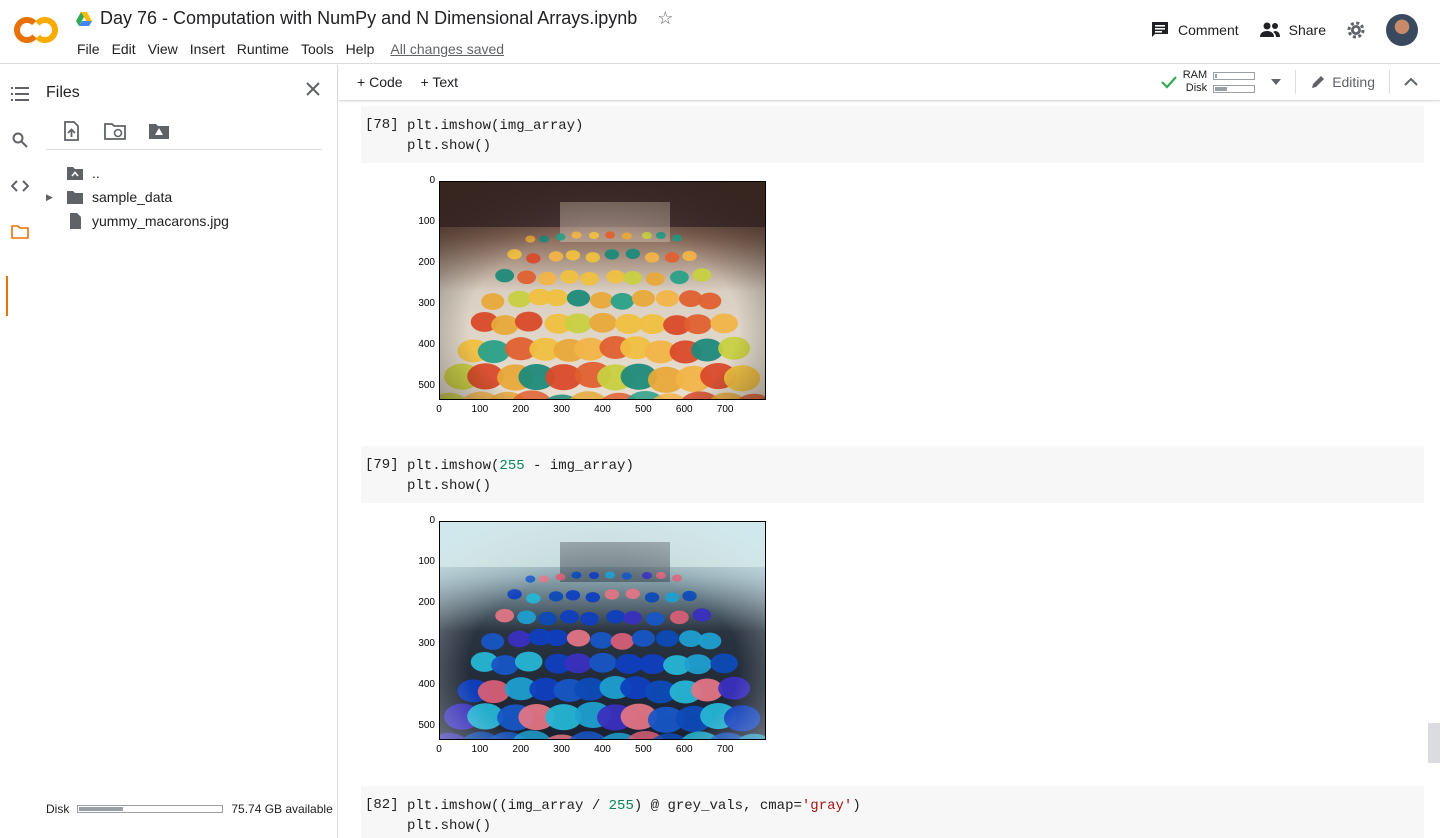 This screenshot has width=1440, height=838. Describe the element at coordinates (1434, 743) in the screenshot. I see `scrollbar` at that location.